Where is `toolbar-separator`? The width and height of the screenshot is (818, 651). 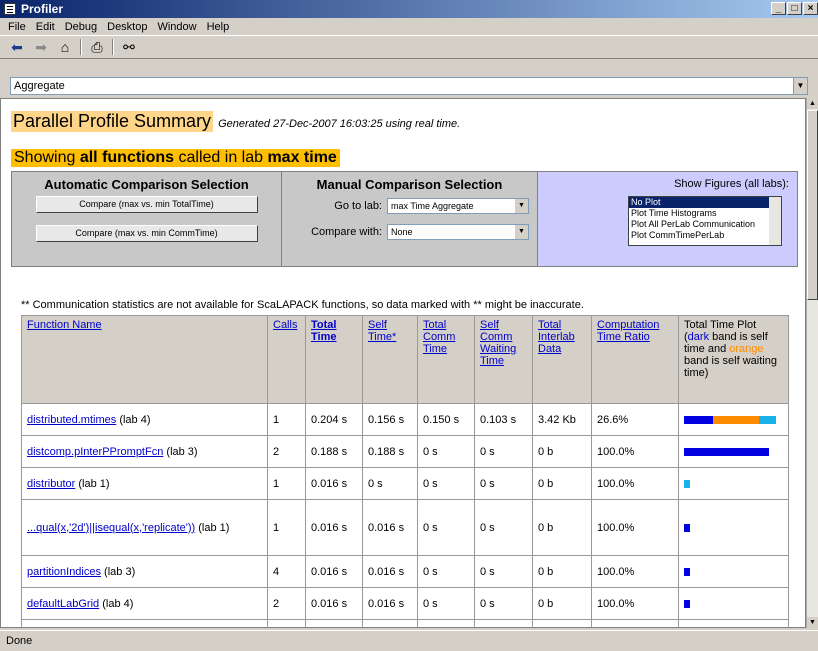 toolbar-separator is located at coordinates (113, 47).